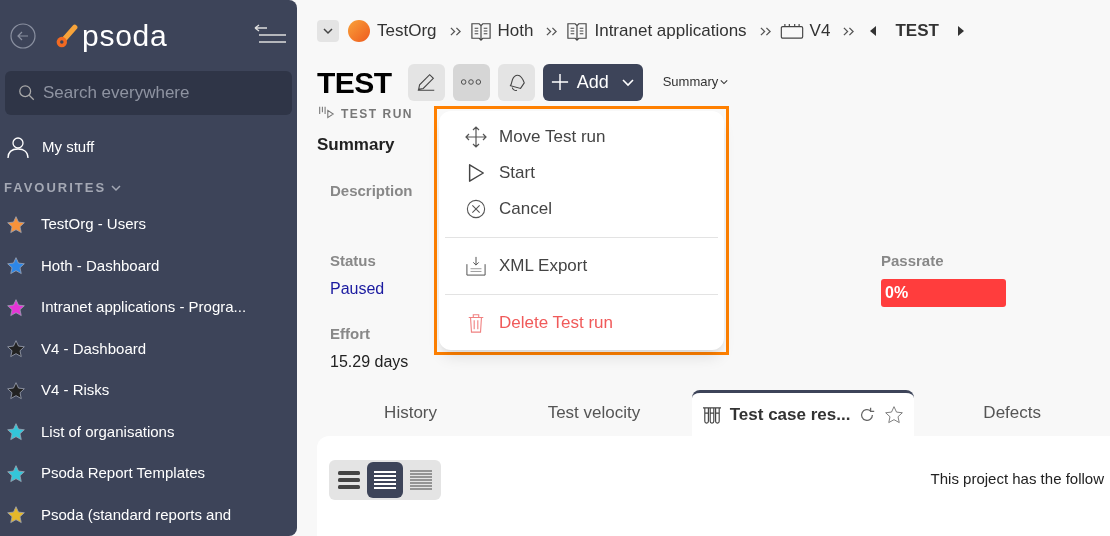  What do you see at coordinates (18, 146) in the screenshot?
I see `person-icon` at bounding box center [18, 146].